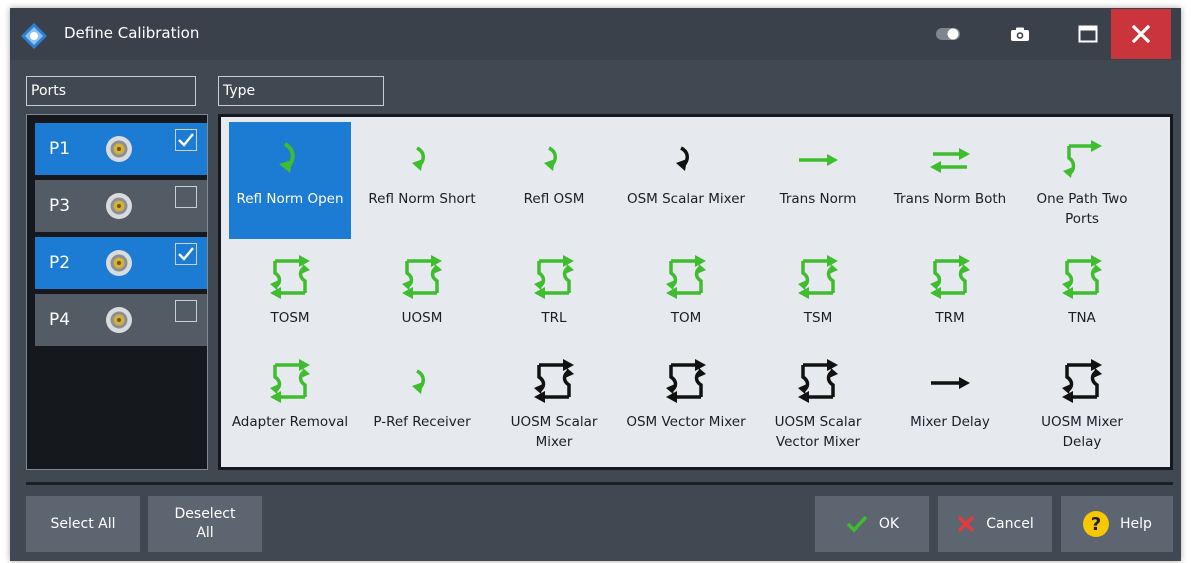  What do you see at coordinates (682, 158) in the screenshot?
I see `osm-scalar-mixer-icon` at bounding box center [682, 158].